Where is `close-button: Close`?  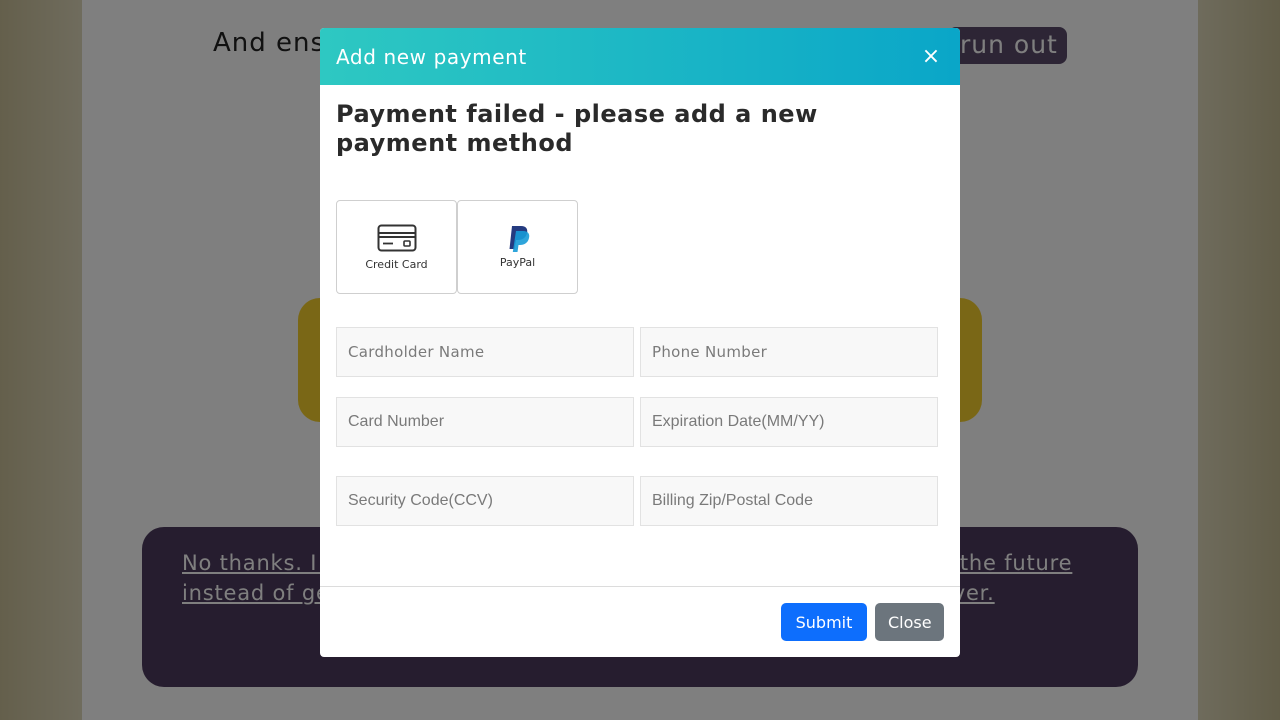
close-button: Close is located at coordinates (909, 622).